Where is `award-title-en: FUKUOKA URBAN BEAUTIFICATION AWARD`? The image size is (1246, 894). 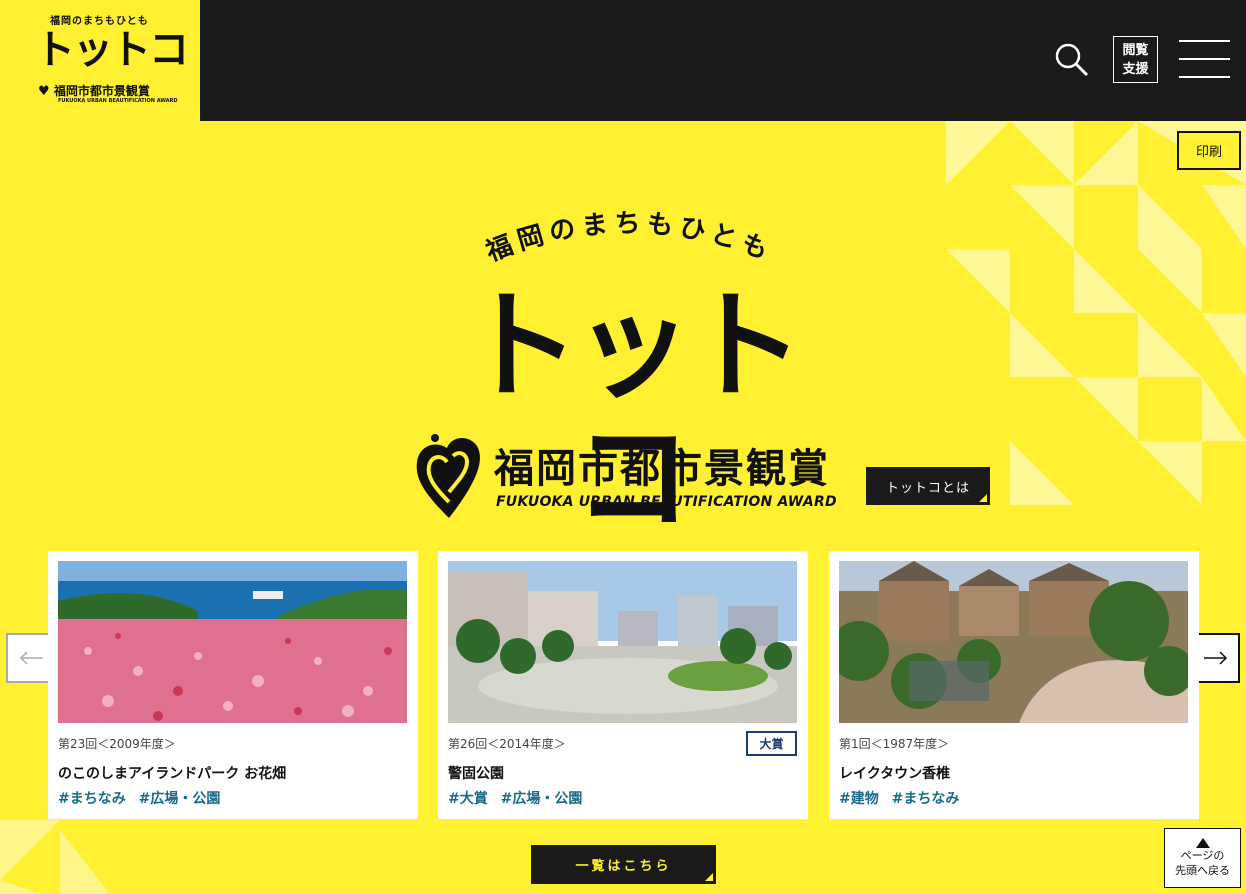 award-title-en: FUKUOKA URBAN BEAUTIFICATION AWARD is located at coordinates (666, 502).